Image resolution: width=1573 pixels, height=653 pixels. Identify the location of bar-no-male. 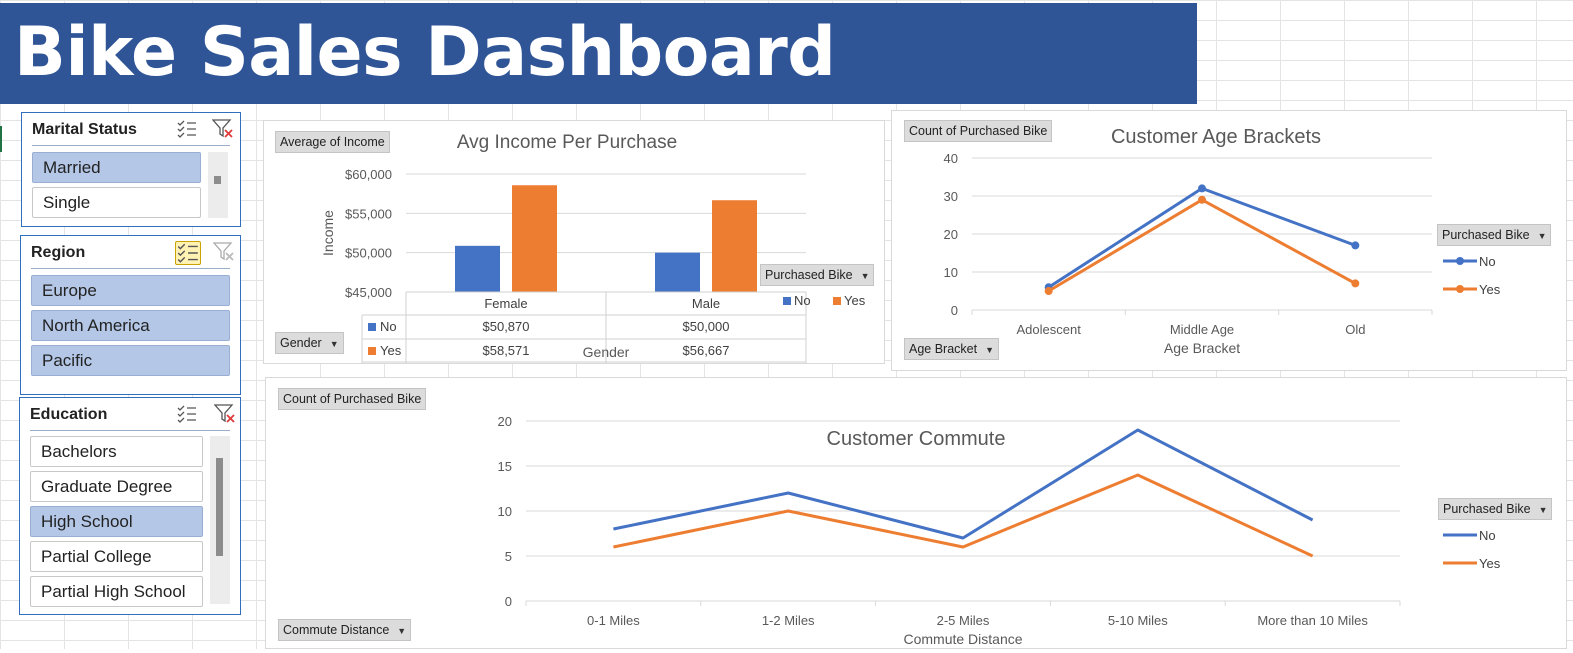
(677, 272).